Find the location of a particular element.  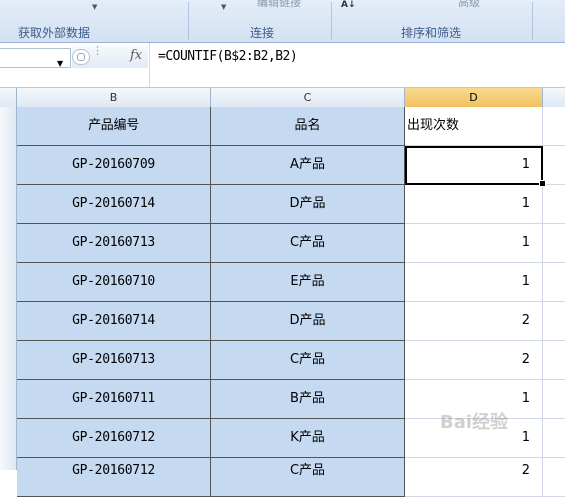

column-header-row: B C D is located at coordinates (282, 98).